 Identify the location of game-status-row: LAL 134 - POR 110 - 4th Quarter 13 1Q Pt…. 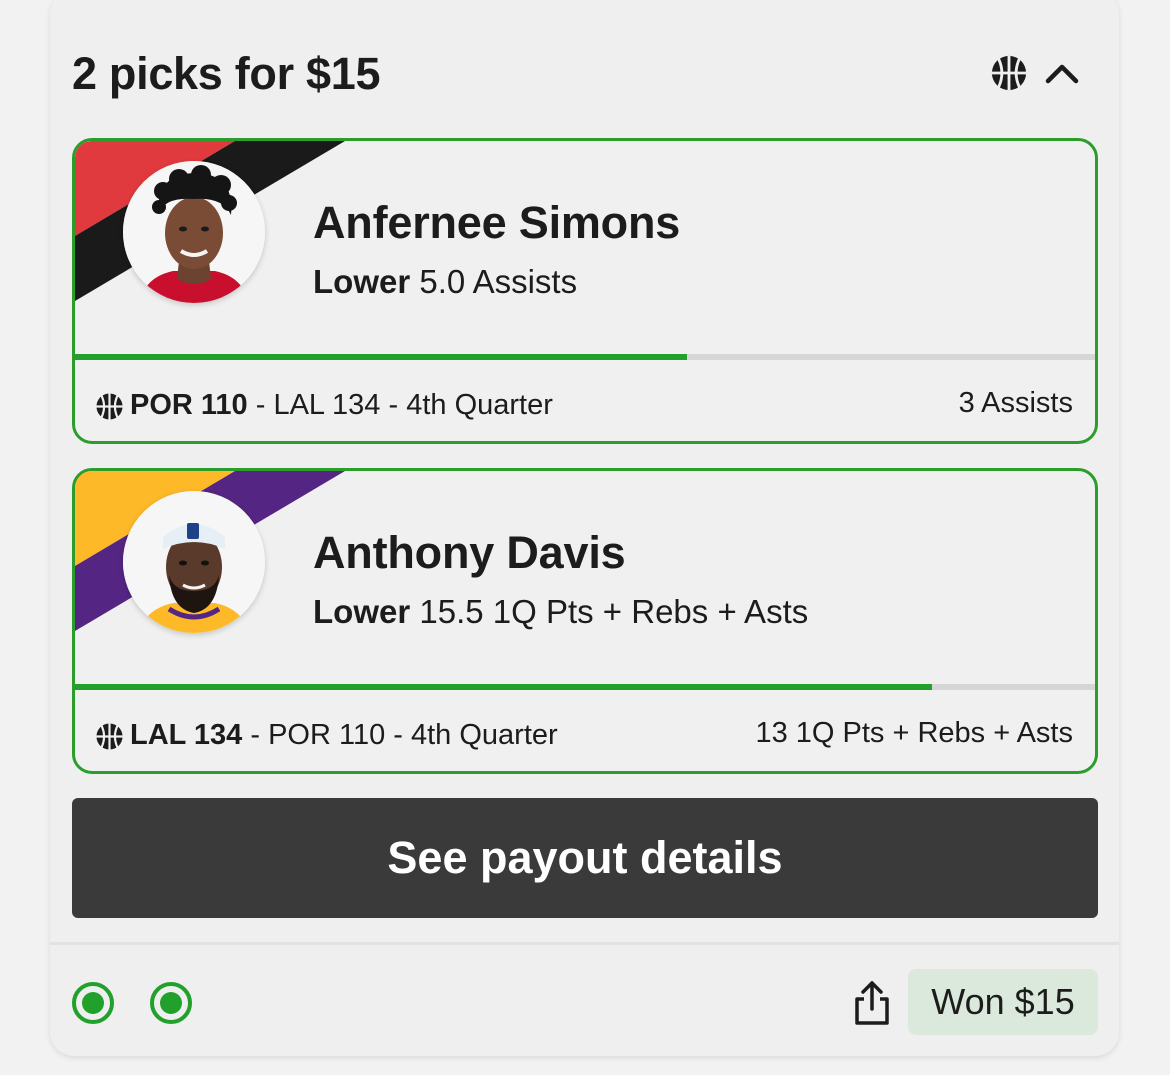
(584, 737).